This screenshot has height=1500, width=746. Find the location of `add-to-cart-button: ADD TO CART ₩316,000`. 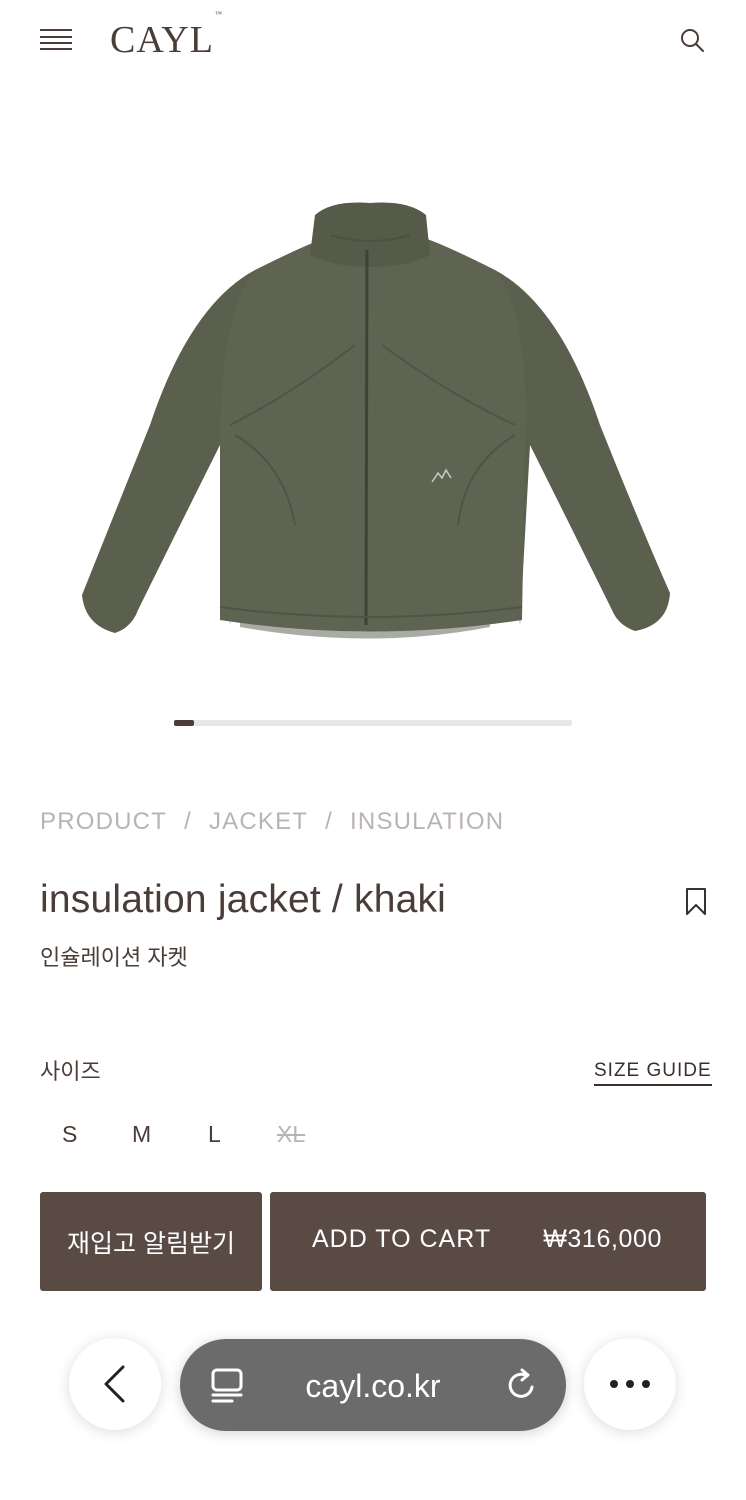

add-to-cart-button: ADD TO CART ₩316,000 is located at coordinates (488, 1241).